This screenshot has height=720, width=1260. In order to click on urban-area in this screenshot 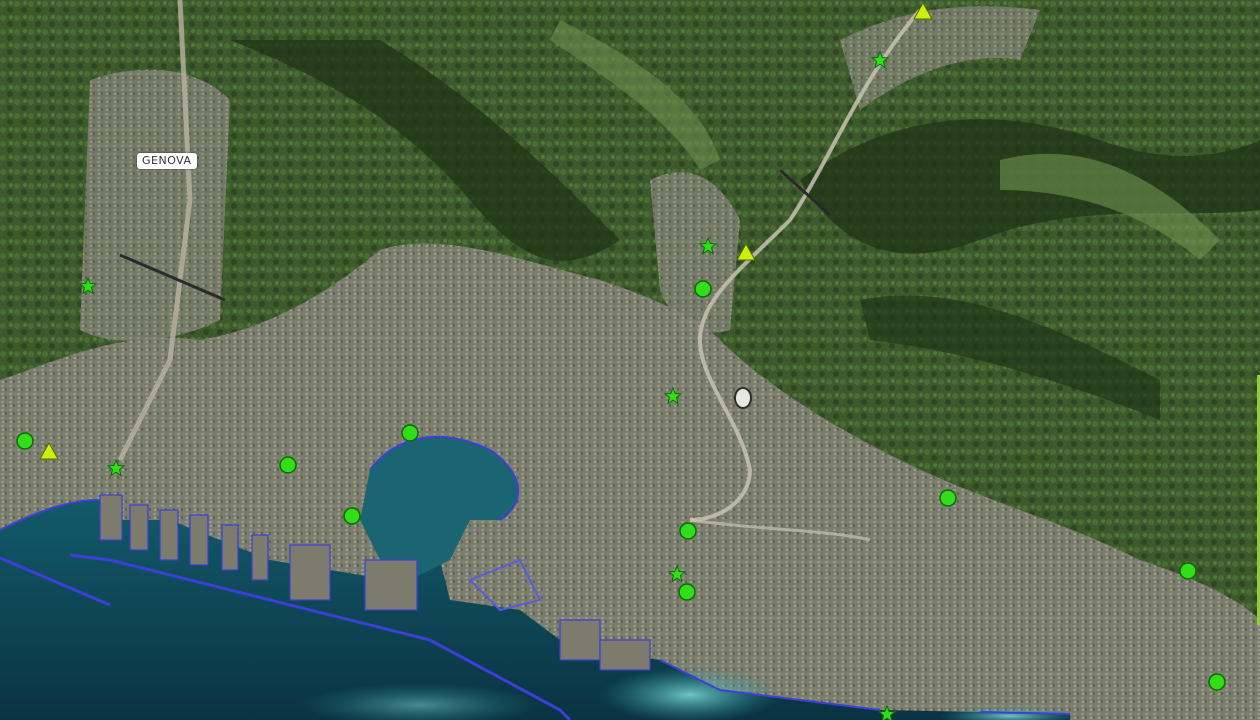, I will do `click(155, 205)`.